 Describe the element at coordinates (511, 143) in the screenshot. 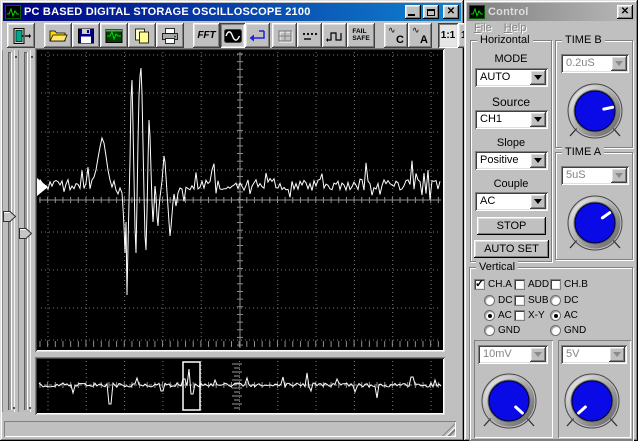

I see `slope-label: Slope` at that location.